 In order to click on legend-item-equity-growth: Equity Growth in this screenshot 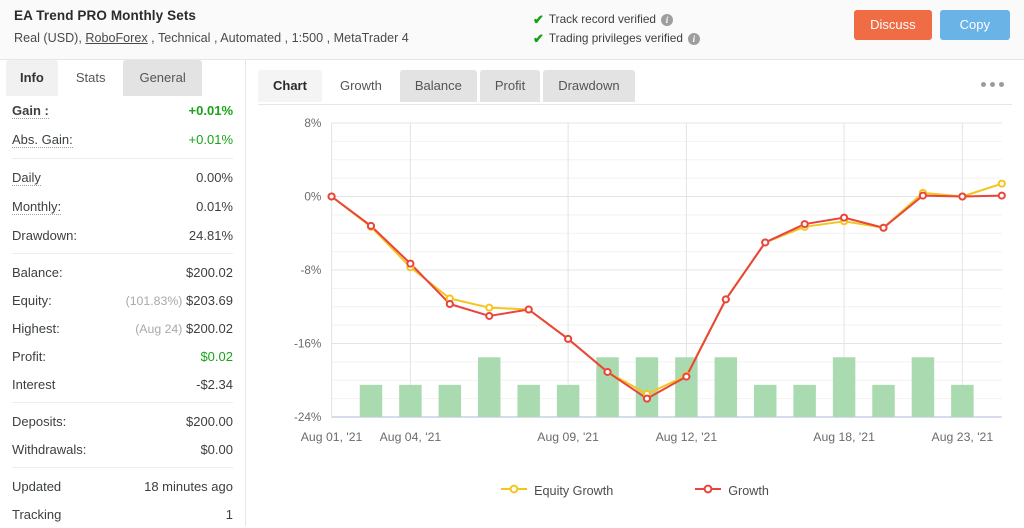, I will do `click(557, 490)`.